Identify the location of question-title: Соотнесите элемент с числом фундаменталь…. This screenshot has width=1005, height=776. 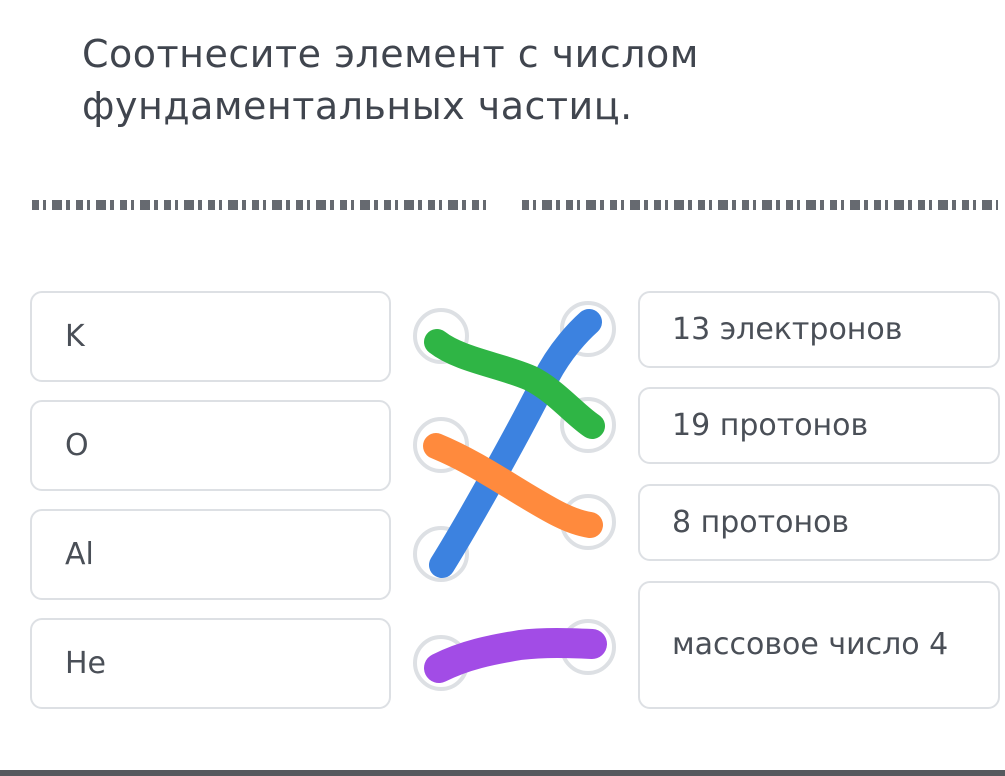
(390, 80).